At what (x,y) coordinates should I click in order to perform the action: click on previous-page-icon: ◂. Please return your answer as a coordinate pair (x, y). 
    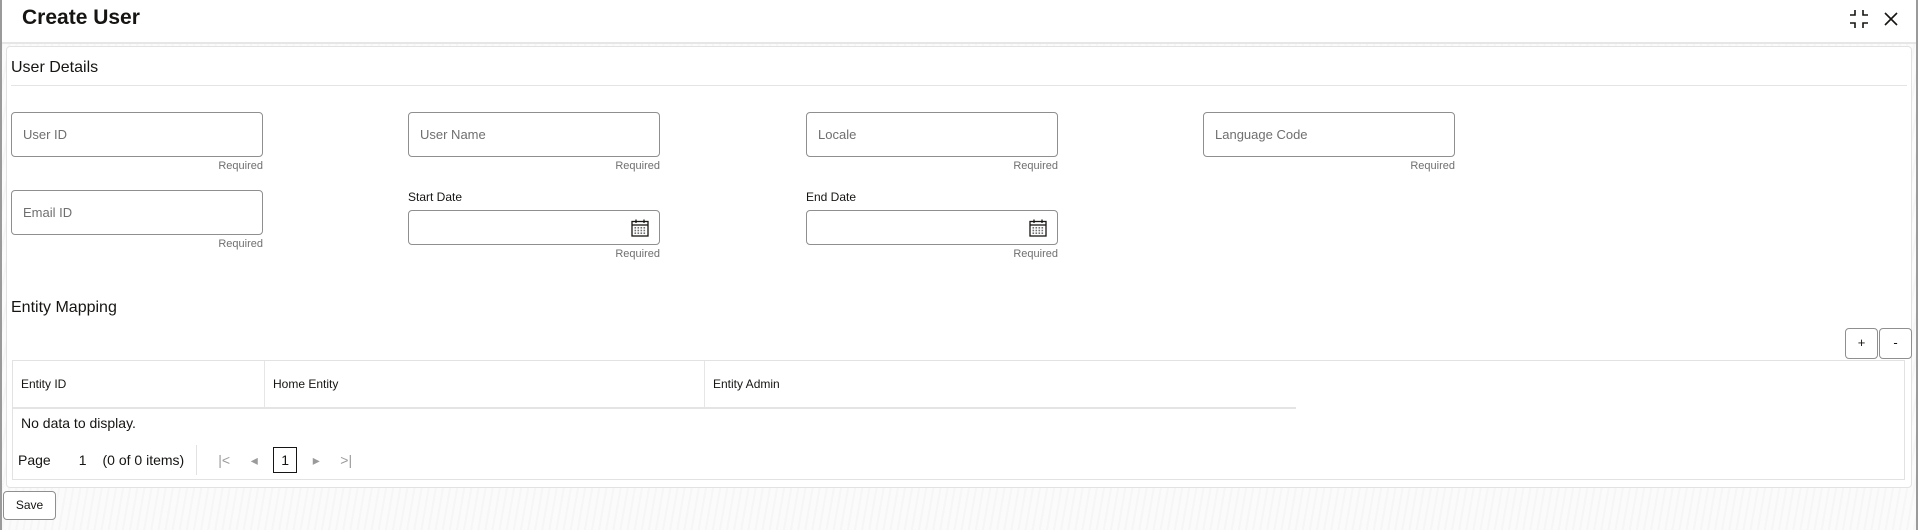
    Looking at the image, I should click on (254, 460).